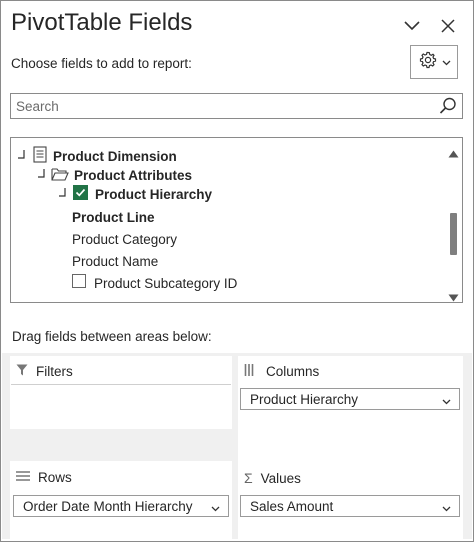 This screenshot has height=542, width=474. I want to click on tools-button, so click(434, 62).